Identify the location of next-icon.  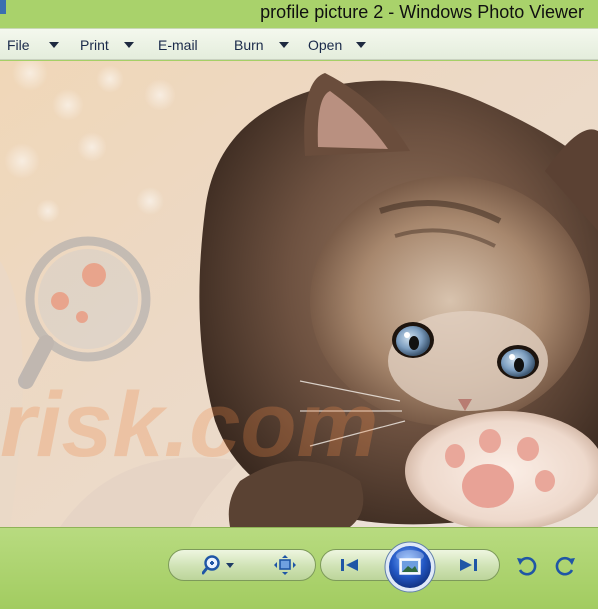
(468, 565).